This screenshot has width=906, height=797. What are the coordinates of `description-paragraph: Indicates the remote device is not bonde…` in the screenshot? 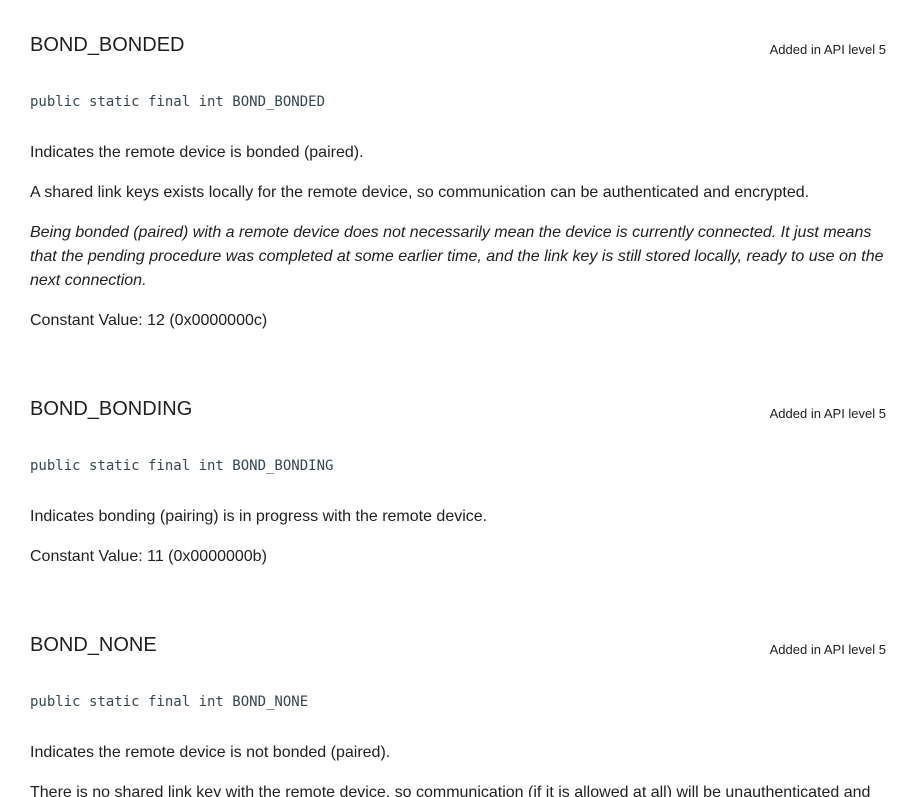 It's located at (210, 752).